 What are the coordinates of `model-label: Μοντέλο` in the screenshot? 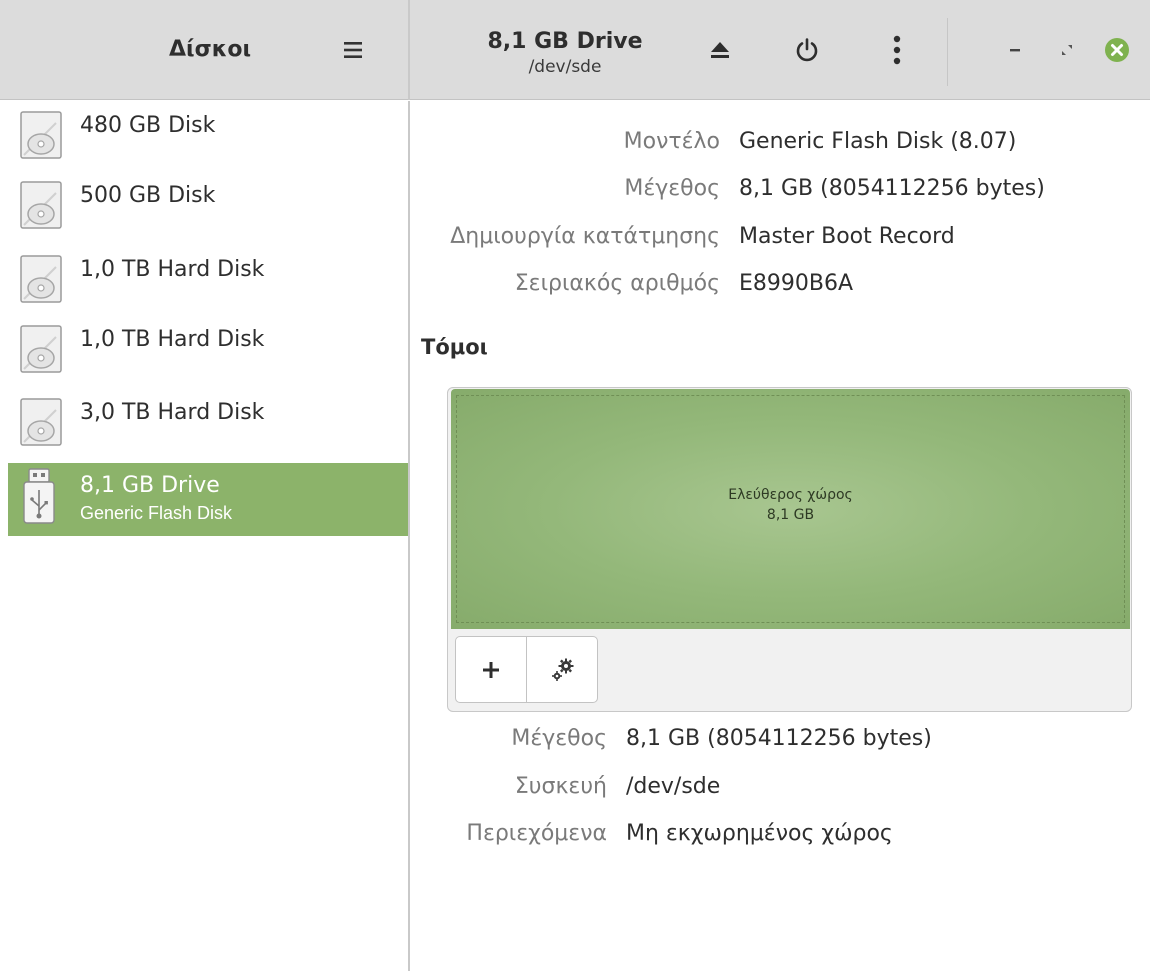 It's located at (671, 141).